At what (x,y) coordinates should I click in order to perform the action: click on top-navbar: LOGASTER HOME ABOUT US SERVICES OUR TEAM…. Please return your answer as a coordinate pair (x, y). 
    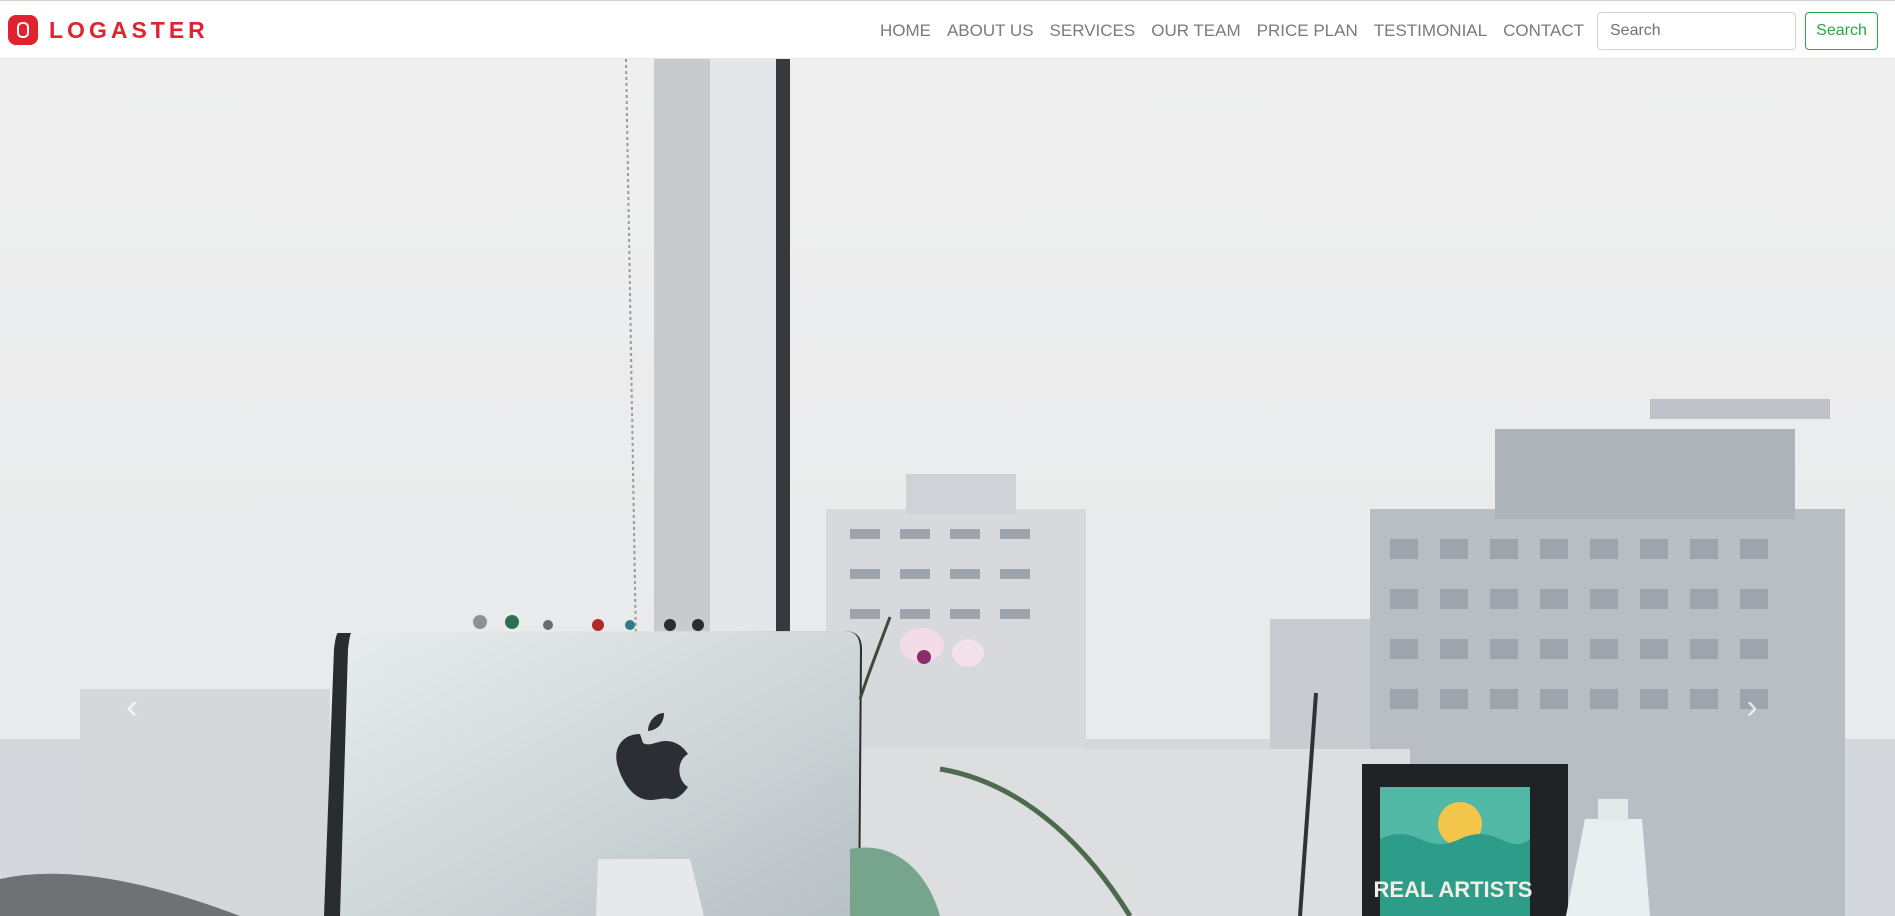
    Looking at the image, I should click on (947, 29).